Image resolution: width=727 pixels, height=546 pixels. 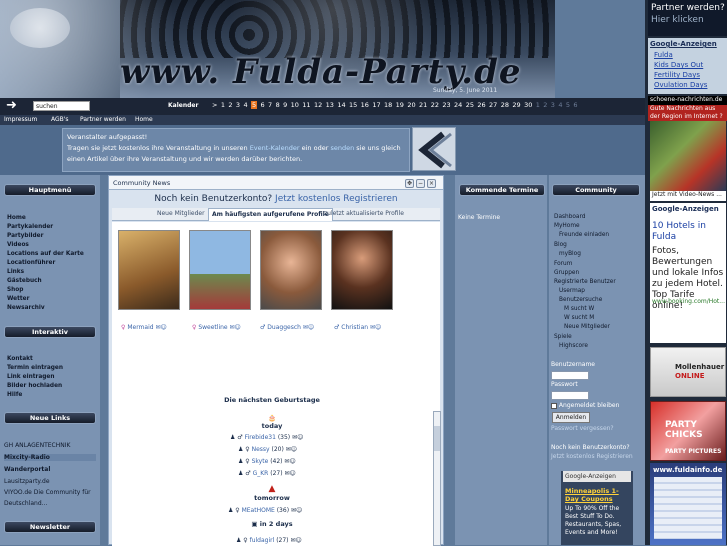 What do you see at coordinates (181, 213) in the screenshot?
I see `tab-neue-mitglieder: Neue Mitglieder` at bounding box center [181, 213].